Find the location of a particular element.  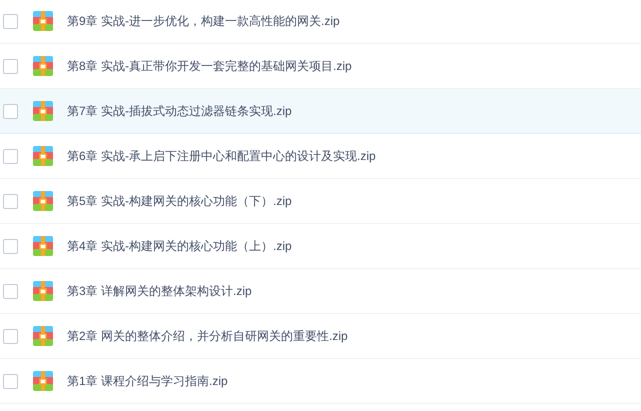

file-name: 第8章 实战-真正带你开发一套完整的基础网关项目.zip is located at coordinates (209, 66).